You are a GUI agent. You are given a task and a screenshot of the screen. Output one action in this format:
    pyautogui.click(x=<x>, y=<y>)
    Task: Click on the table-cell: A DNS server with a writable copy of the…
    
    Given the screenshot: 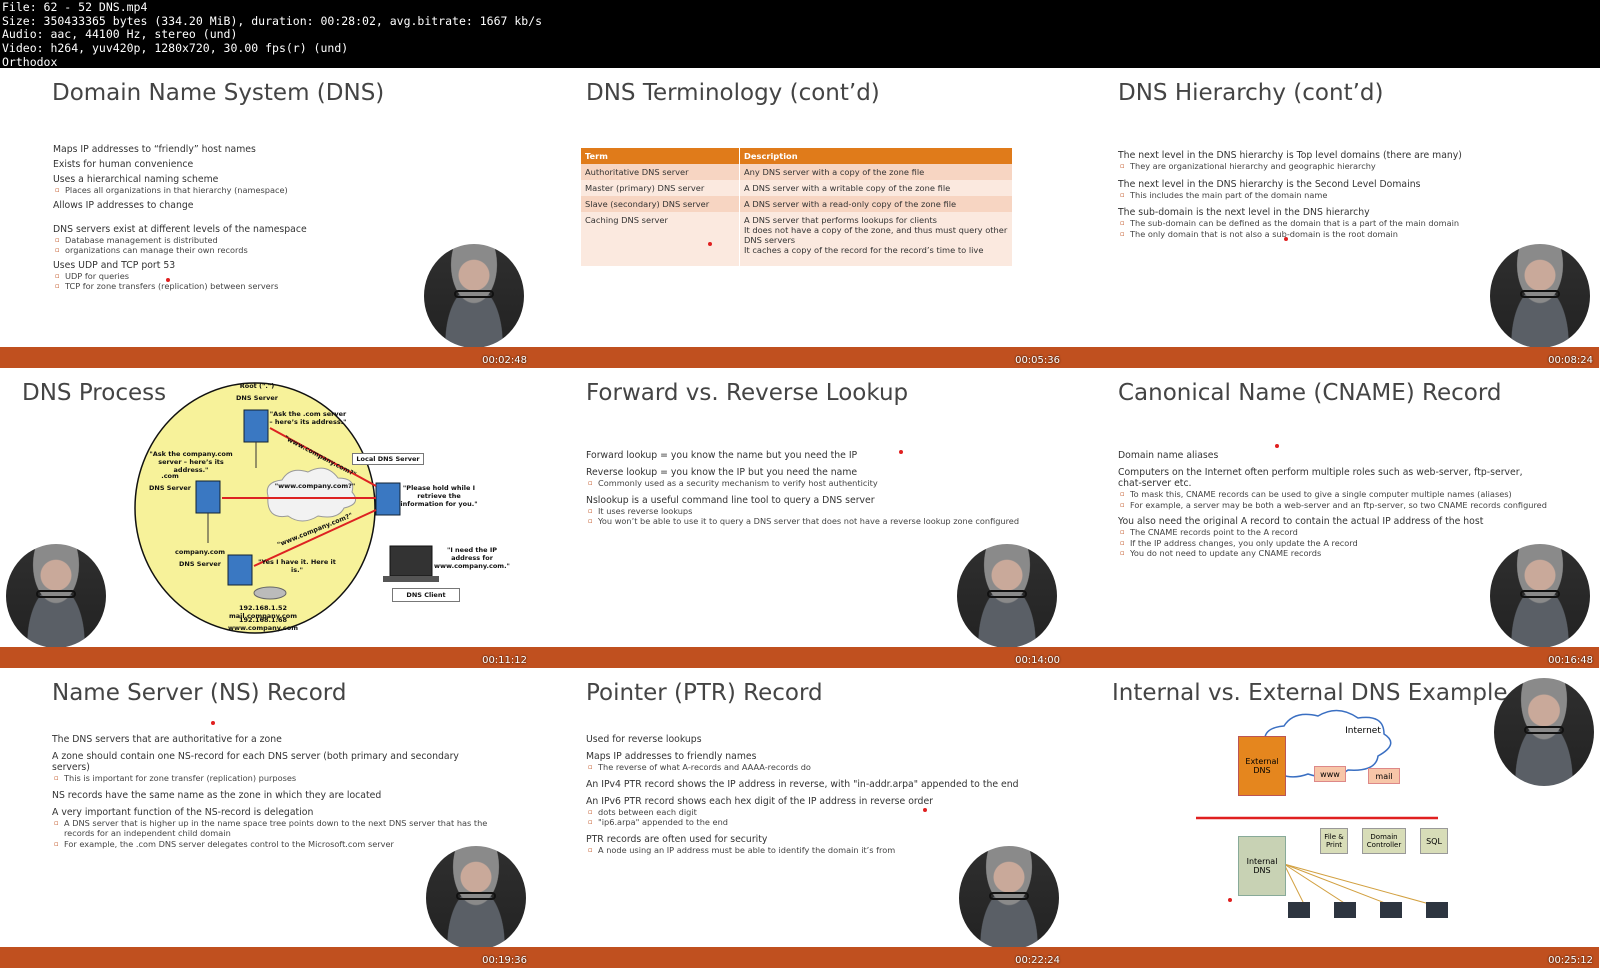 What is the action you would take?
    pyautogui.click(x=876, y=188)
    